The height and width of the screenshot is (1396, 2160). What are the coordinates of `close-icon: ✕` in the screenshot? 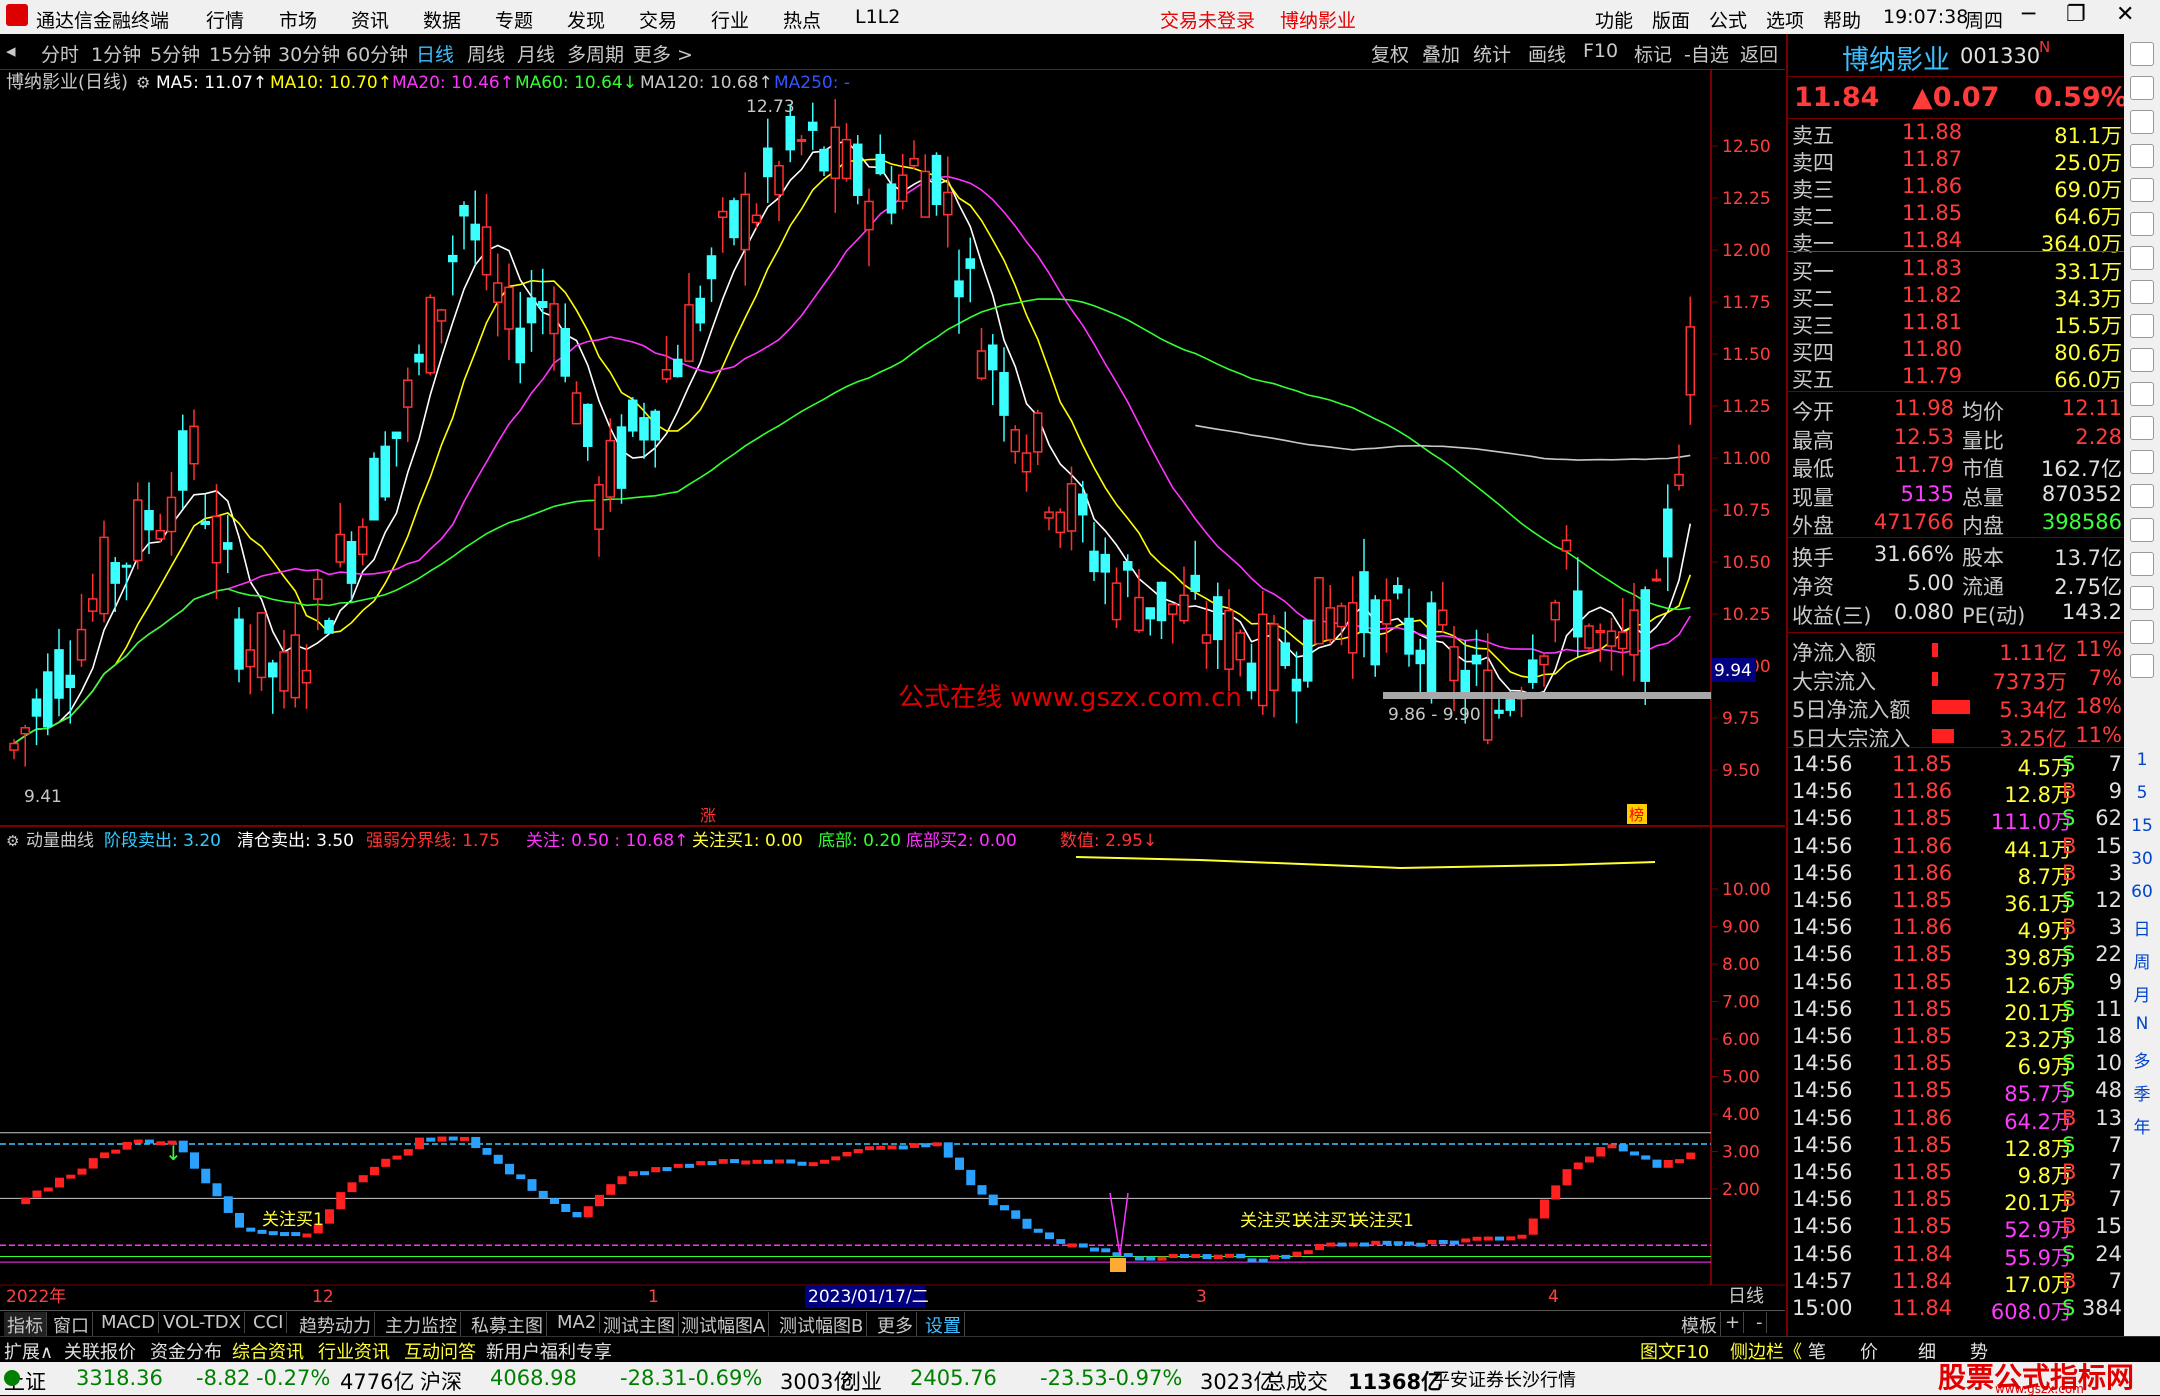 It's located at (2125, 14).